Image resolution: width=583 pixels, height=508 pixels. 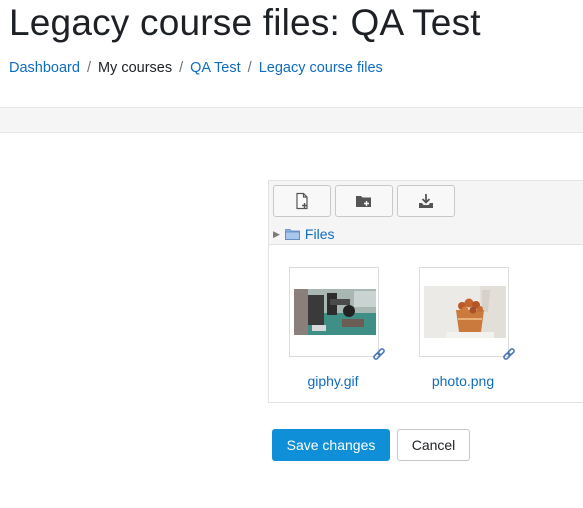 I want to click on breadcrumb-my-courses: My courses, so click(x=135, y=68).